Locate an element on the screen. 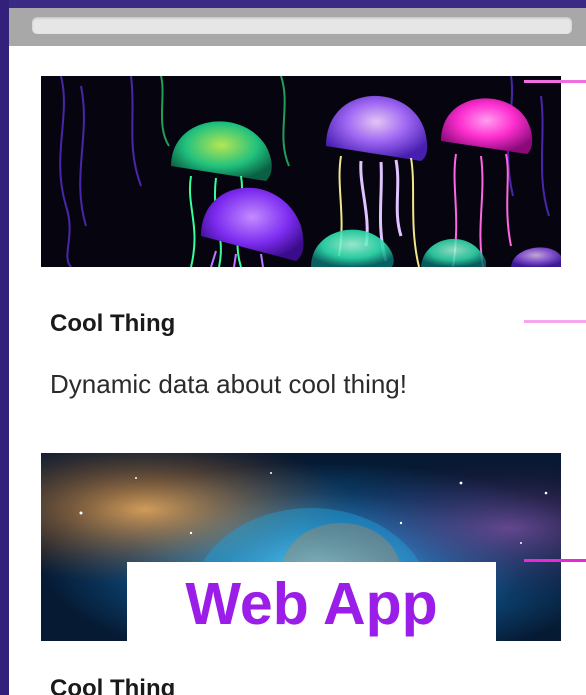 This screenshot has width=586, height=695. card-description: Dynamic data about cool thing! is located at coordinates (228, 384).